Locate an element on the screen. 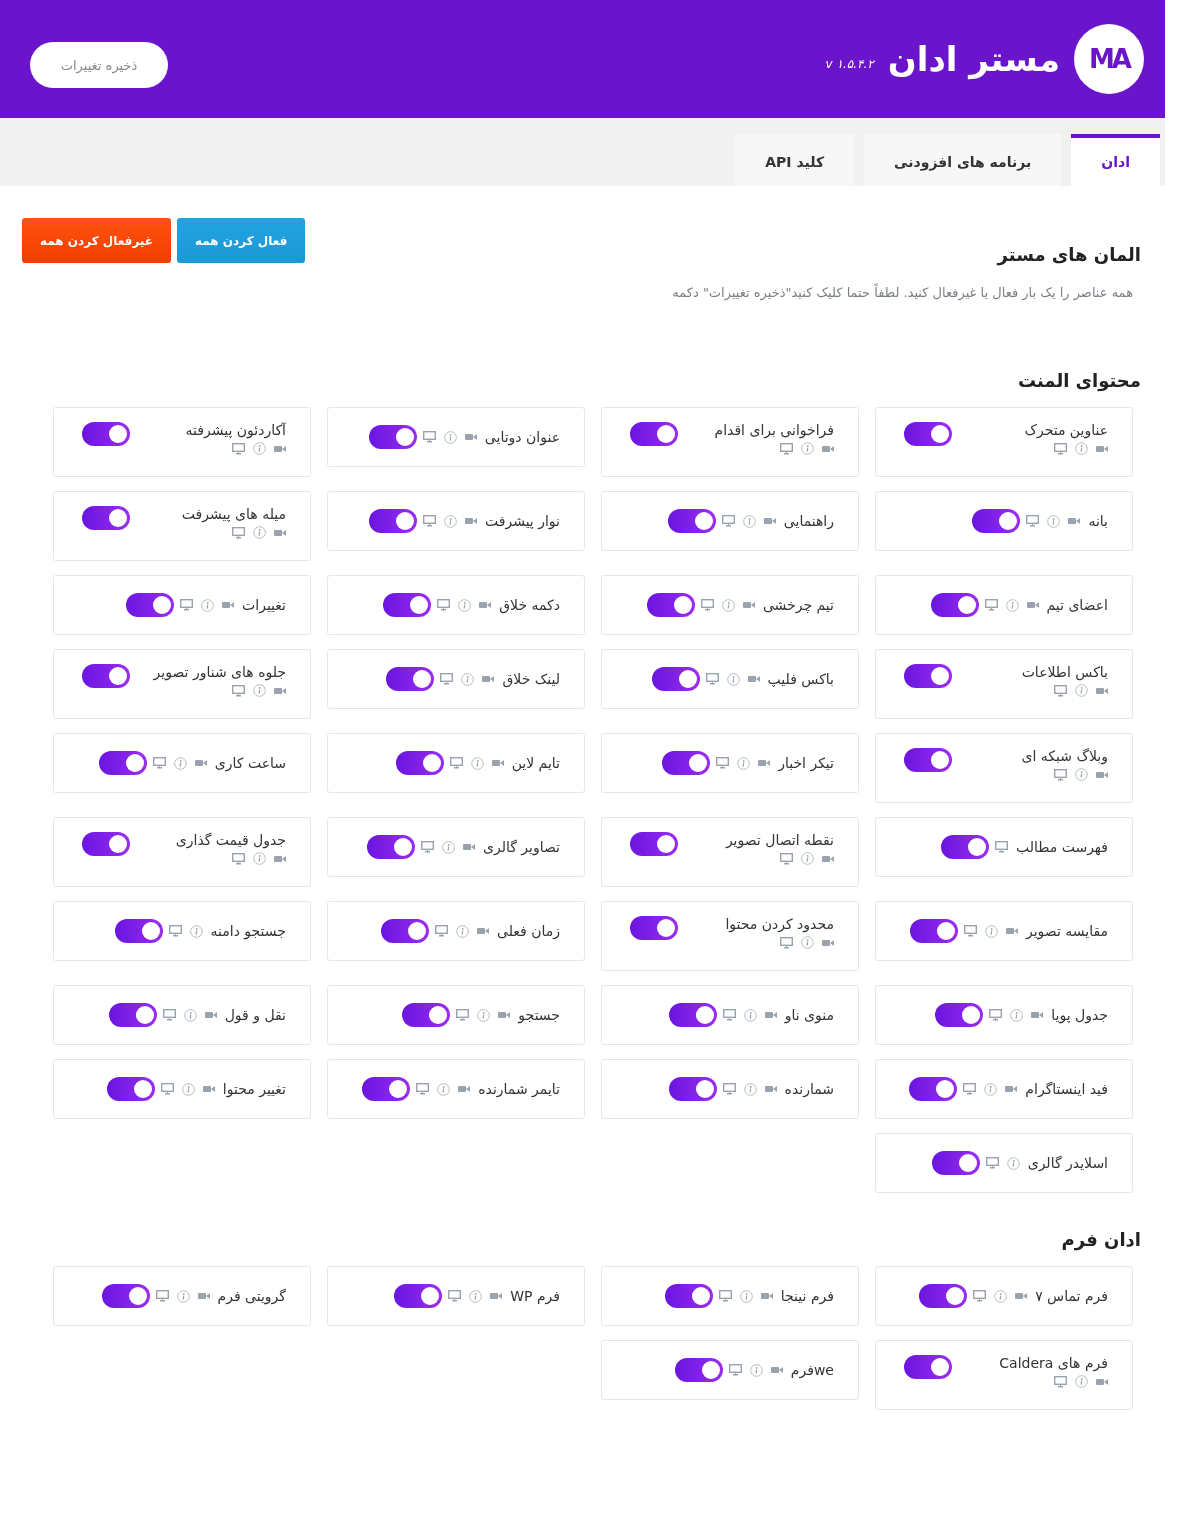 This screenshot has height=1530, width=1180. save-button: ذخیره تغییرات is located at coordinates (99, 65).